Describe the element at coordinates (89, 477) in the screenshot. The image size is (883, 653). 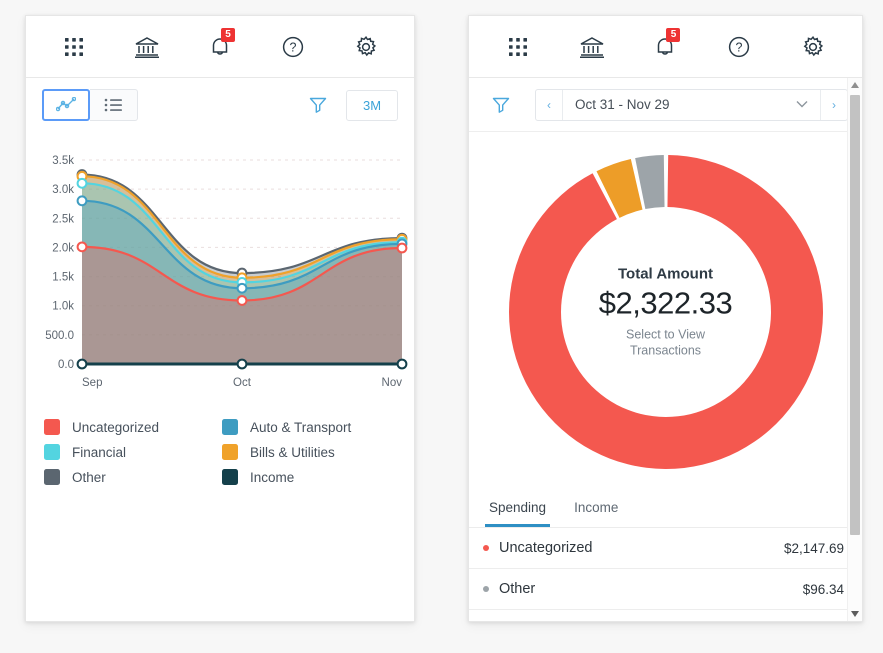
I see `legend-label: Other` at that location.